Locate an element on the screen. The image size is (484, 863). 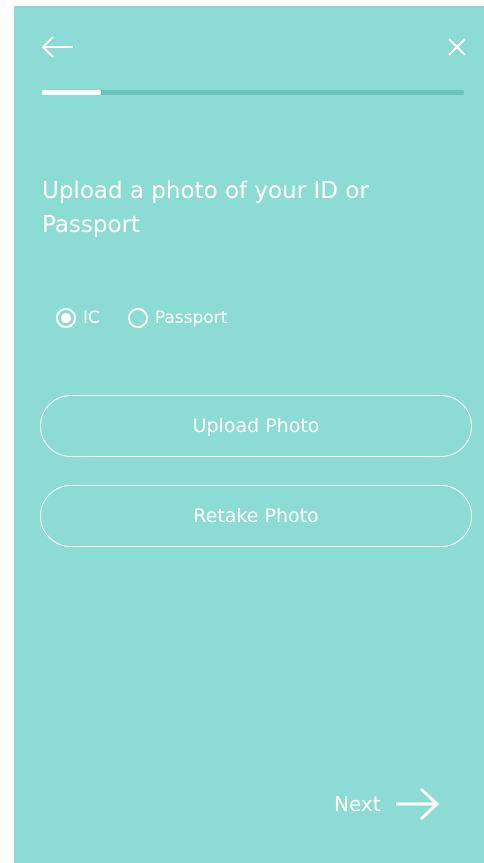
arrow-left-icon is located at coordinates (57, 47).